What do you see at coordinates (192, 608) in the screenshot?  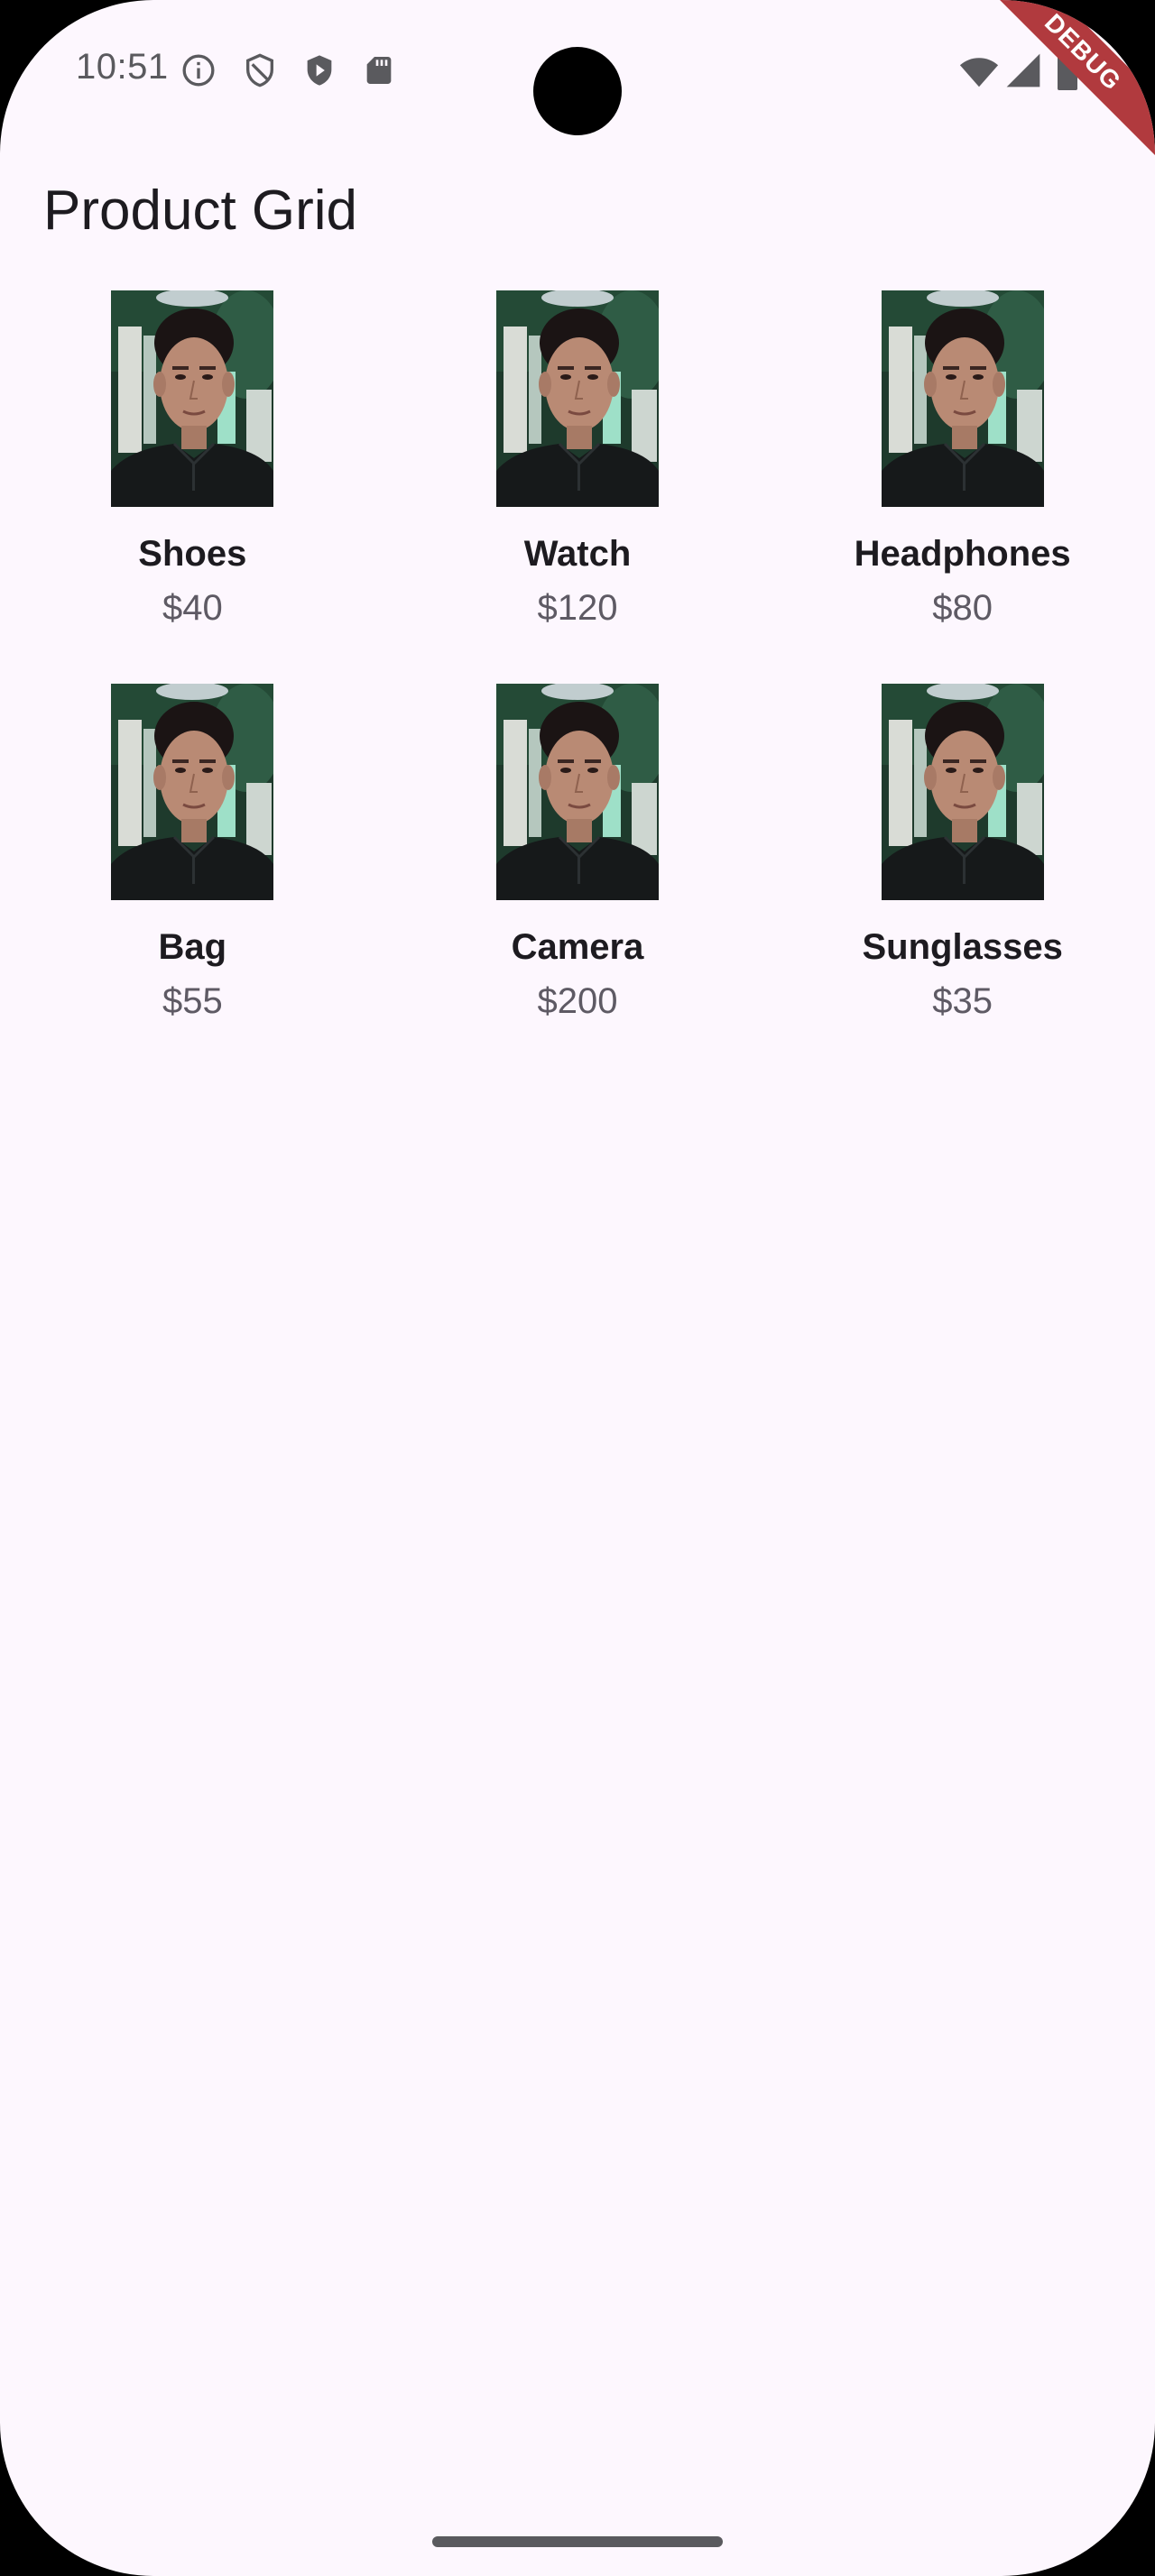 I see `product-price: $40` at bounding box center [192, 608].